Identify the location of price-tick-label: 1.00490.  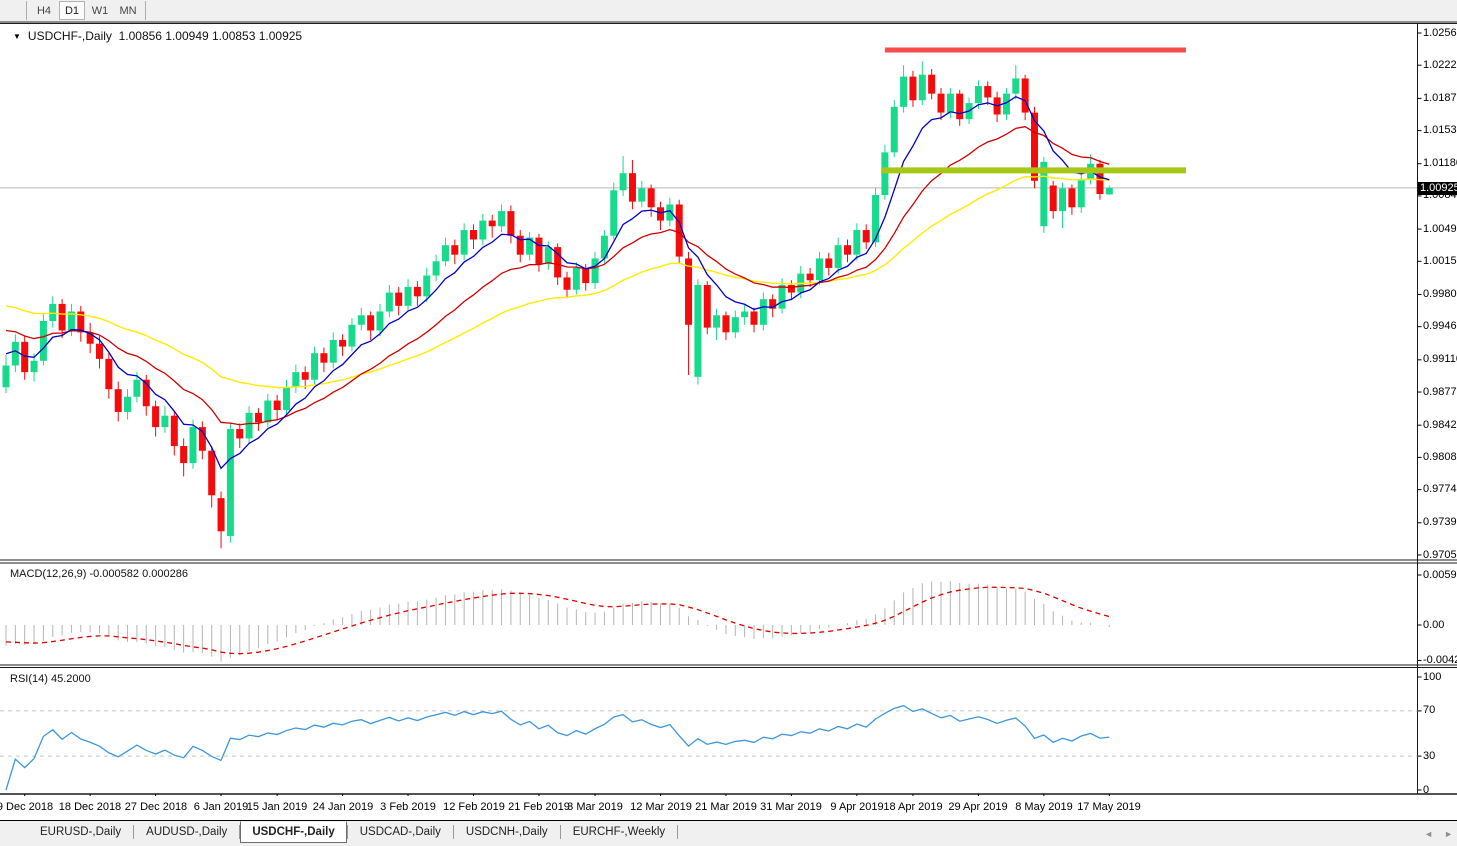
(1440, 228).